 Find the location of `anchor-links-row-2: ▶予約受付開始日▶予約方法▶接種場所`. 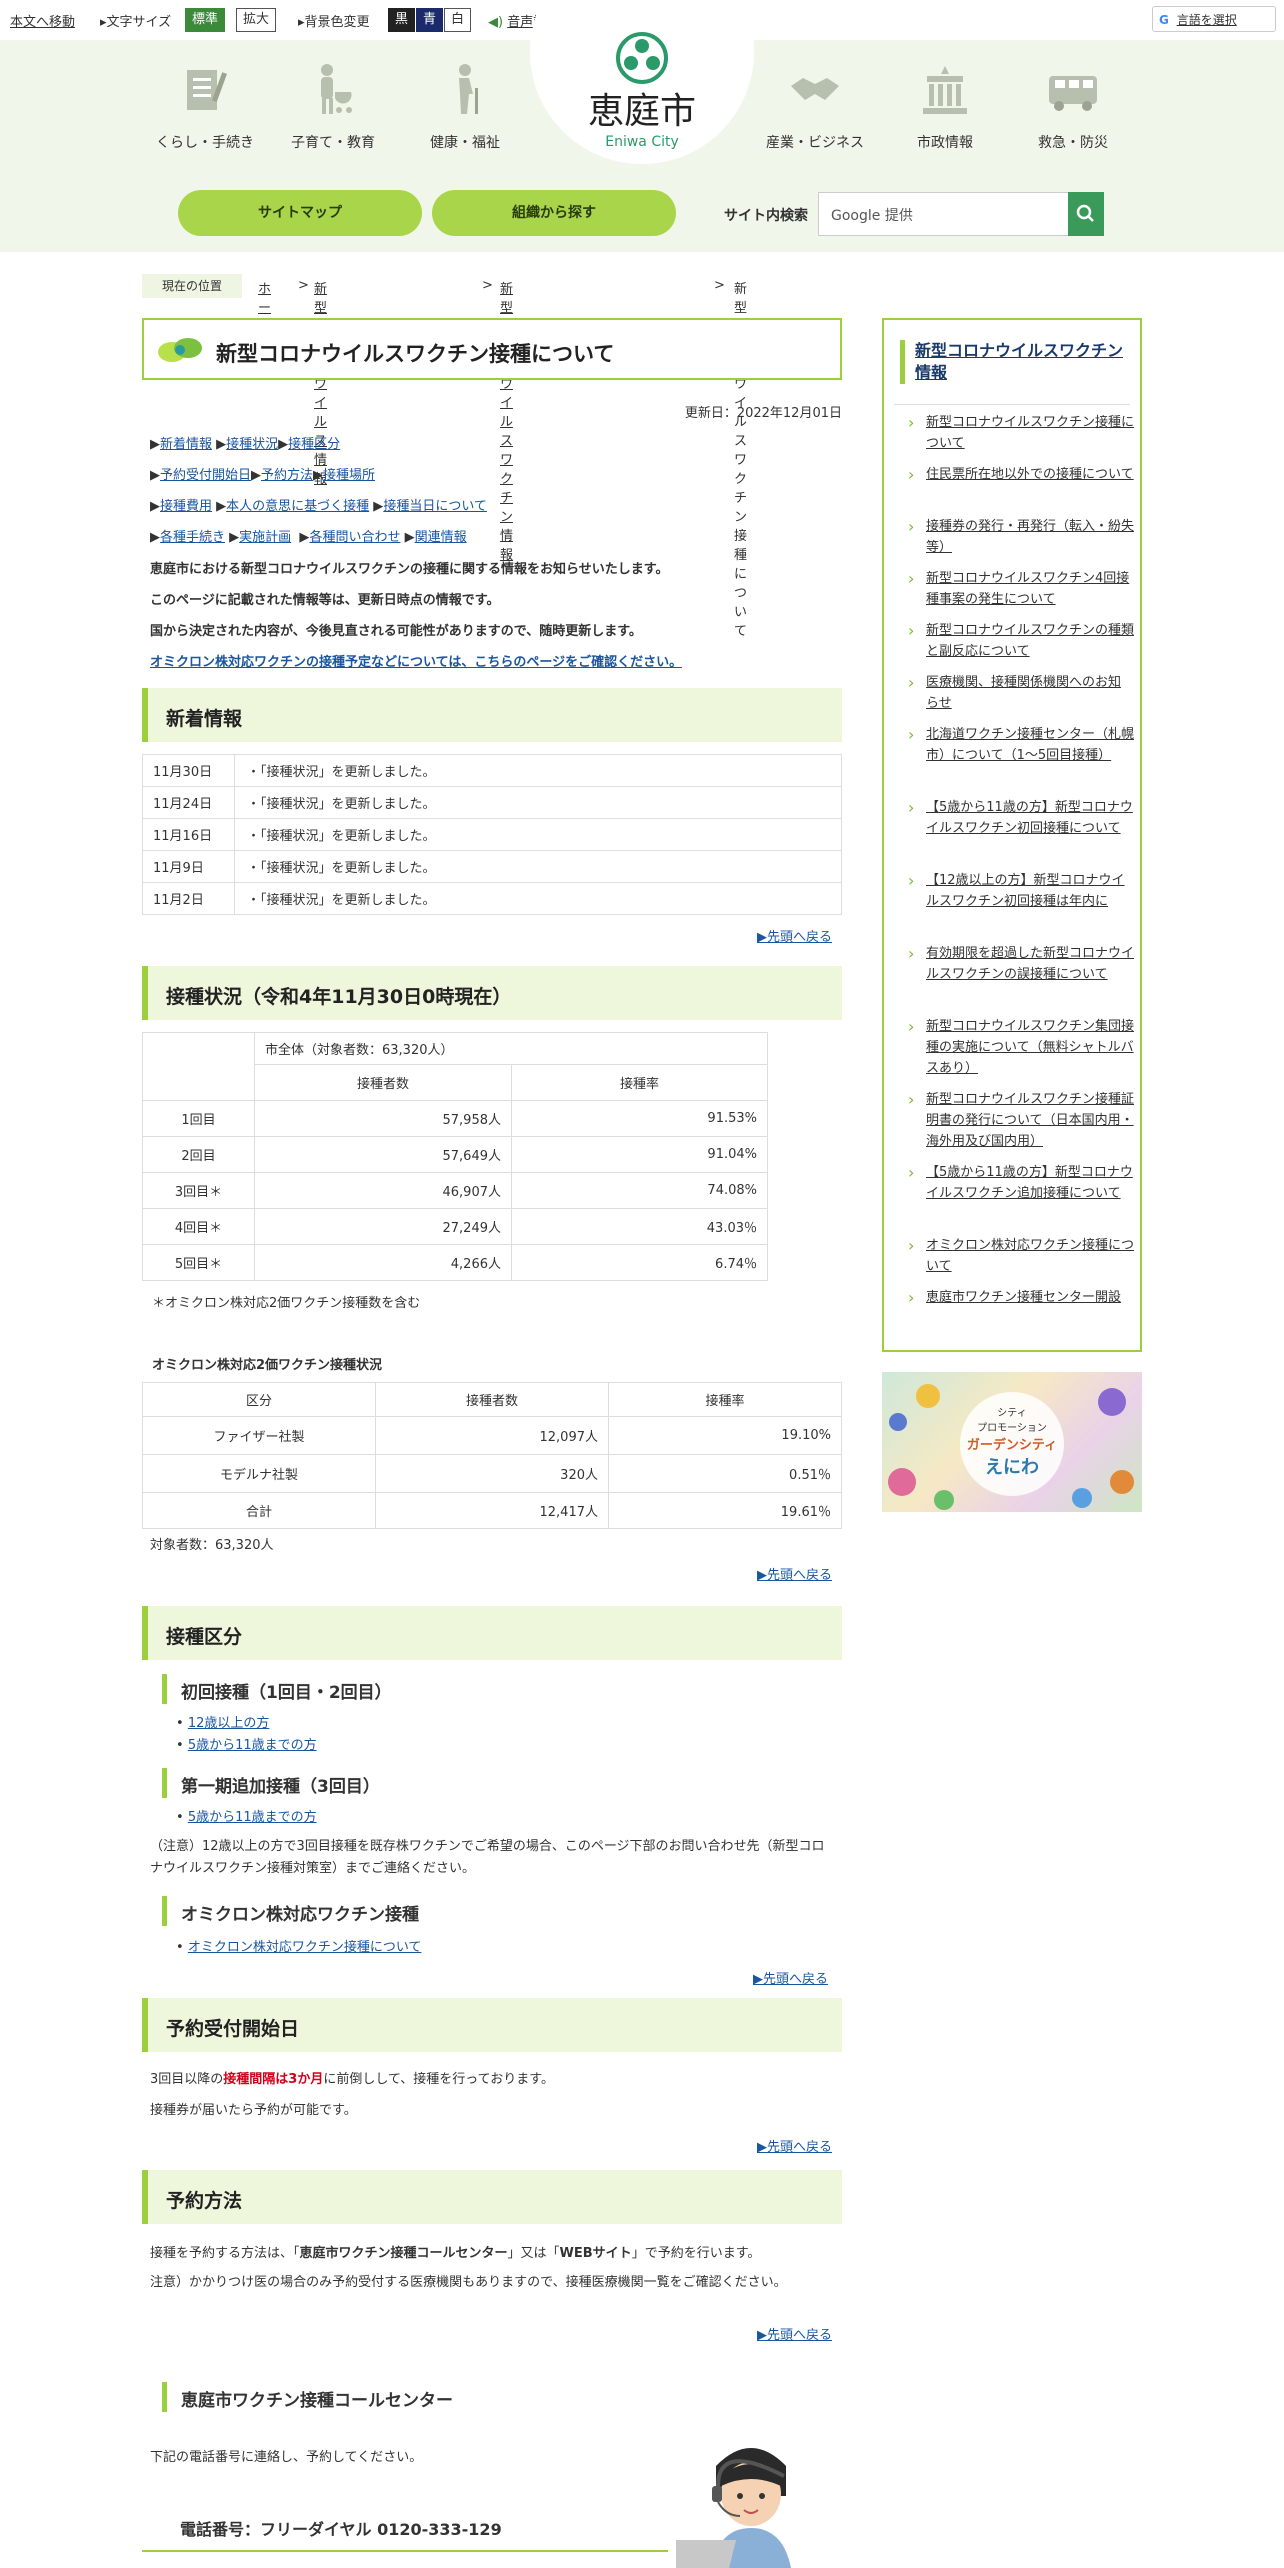

anchor-links-row-2: ▶予約受付開始日▶予約方法▶接種場所 is located at coordinates (263, 475).